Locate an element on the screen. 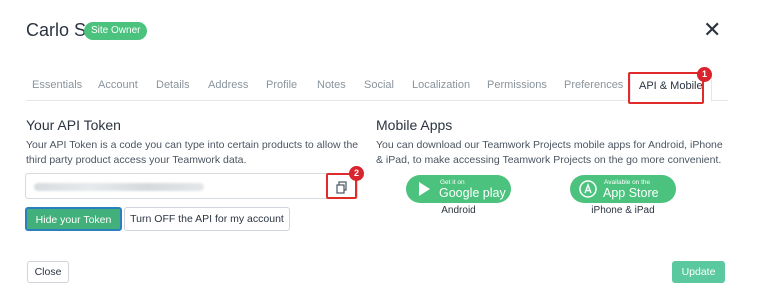 This screenshot has width=780, height=306. user-name-title: Carlo S is located at coordinates (56, 30).